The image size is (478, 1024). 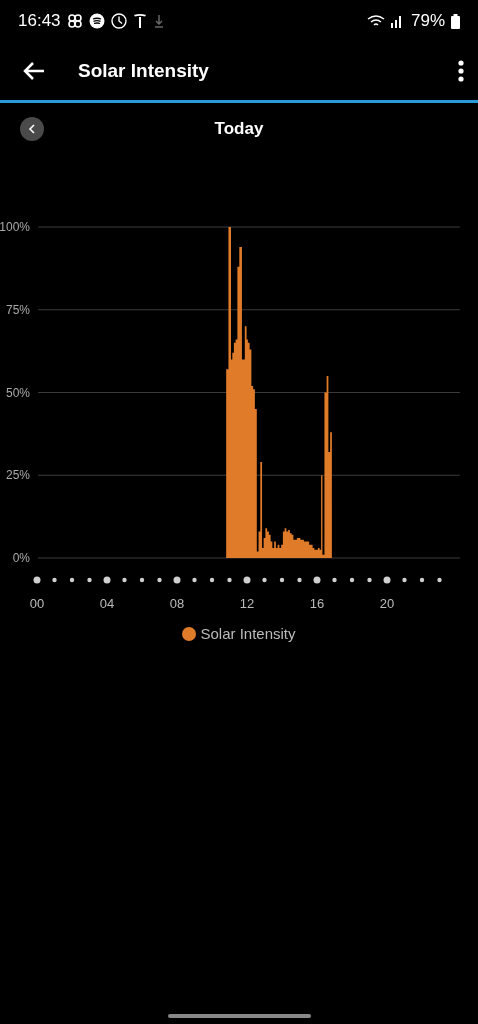 What do you see at coordinates (21, 558) in the screenshot?
I see `y-axis-label: 0%` at bounding box center [21, 558].